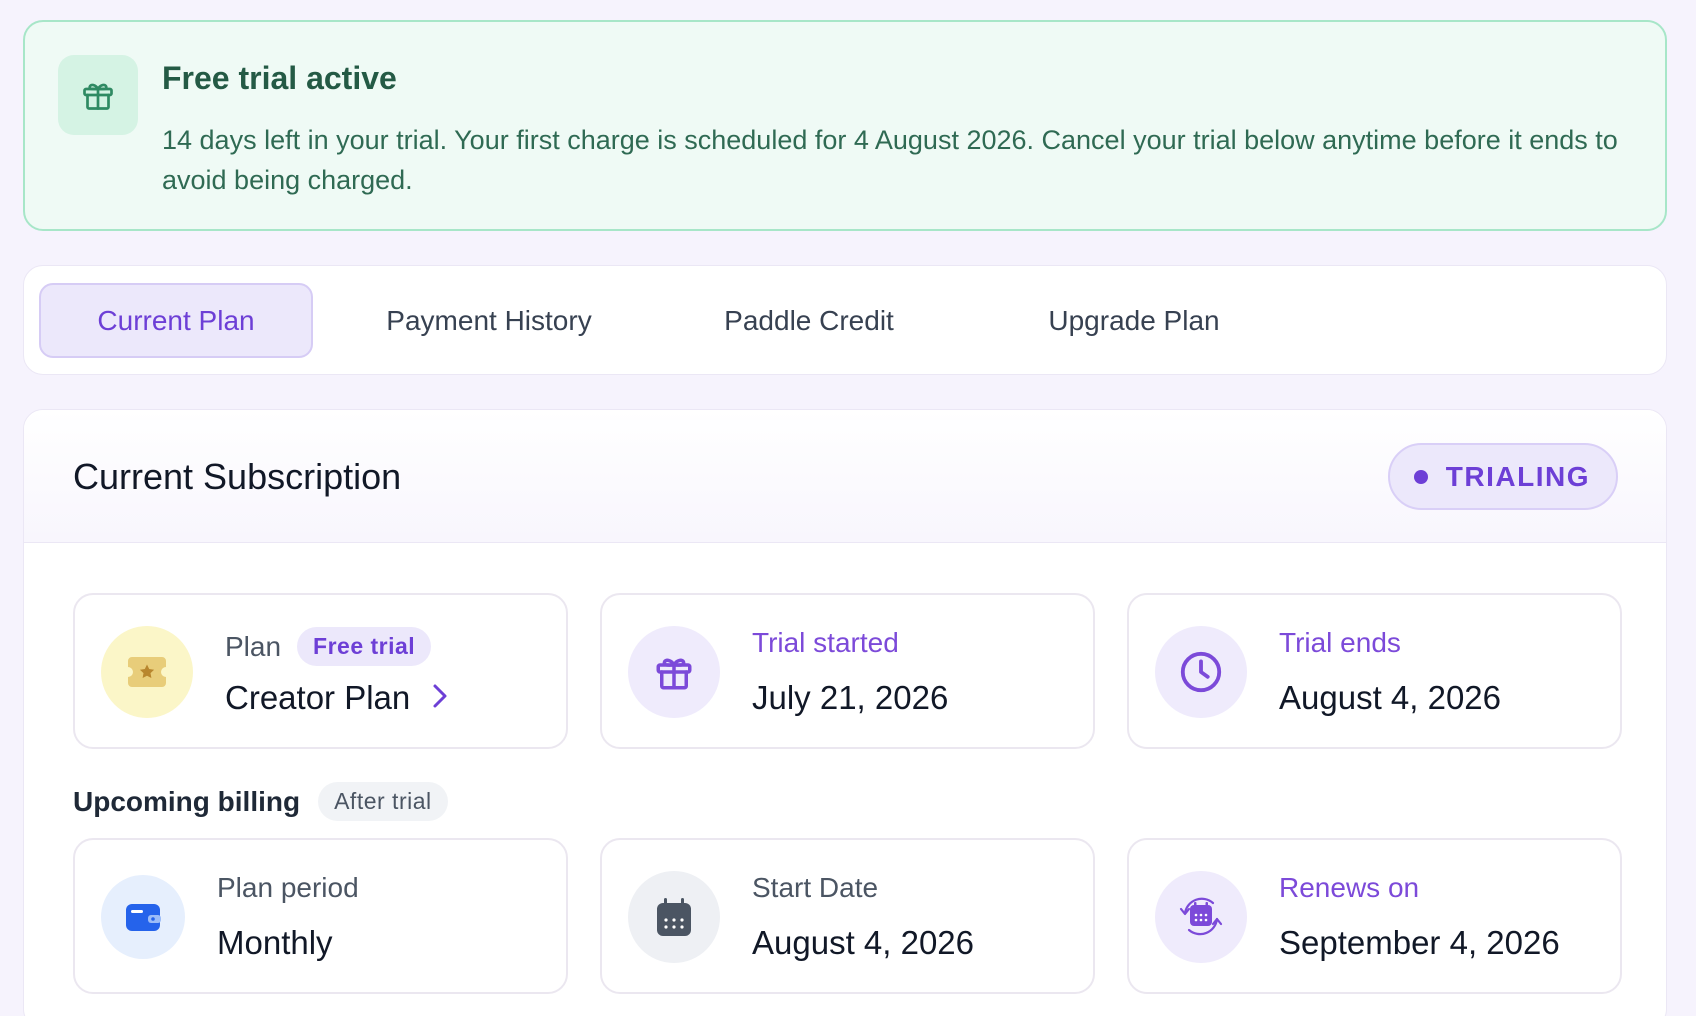 The width and height of the screenshot is (1696, 1016). Describe the element at coordinates (1201, 672) in the screenshot. I see `clock-icon` at that location.